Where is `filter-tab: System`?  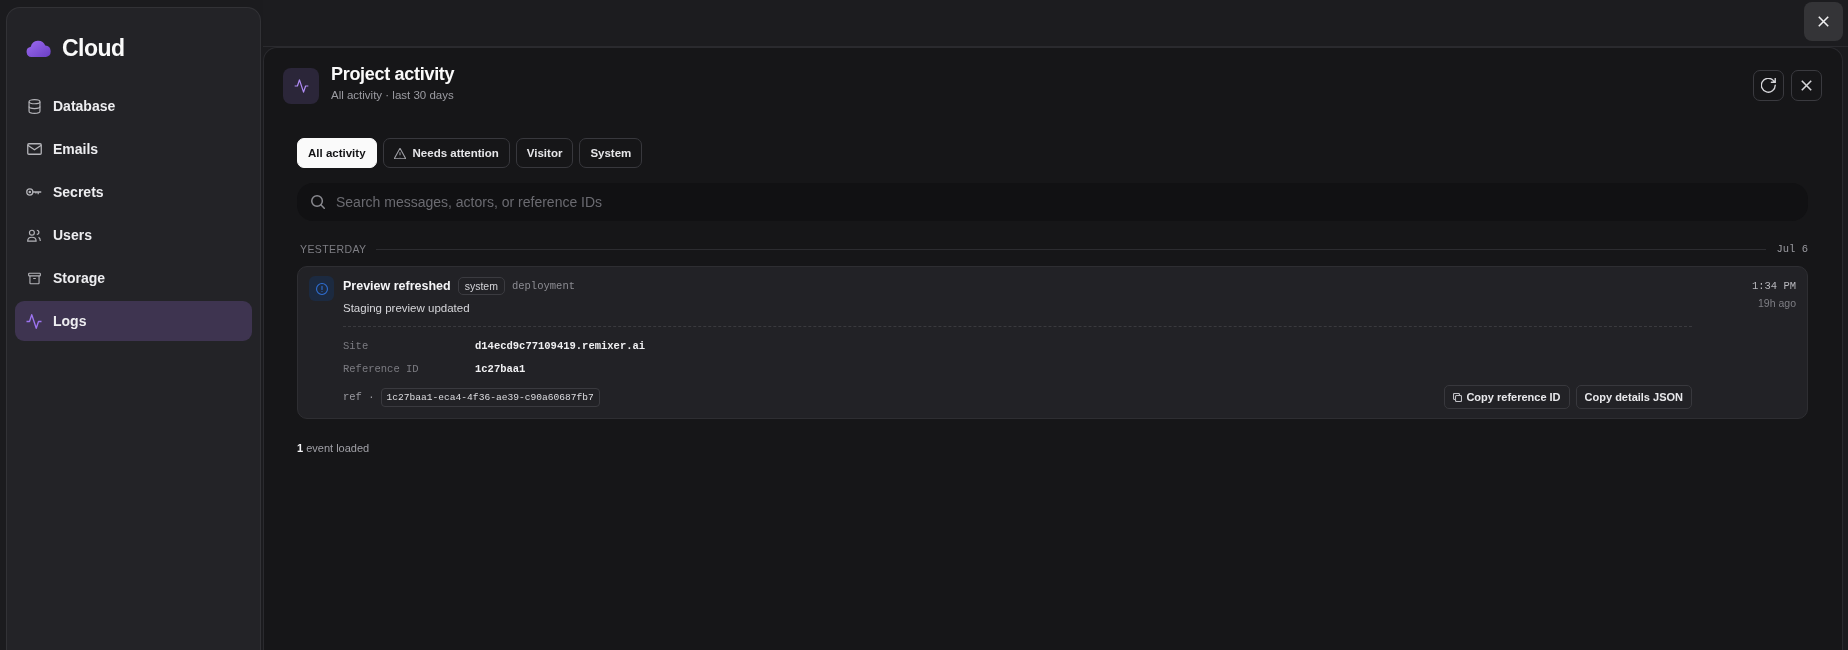 filter-tab: System is located at coordinates (611, 153).